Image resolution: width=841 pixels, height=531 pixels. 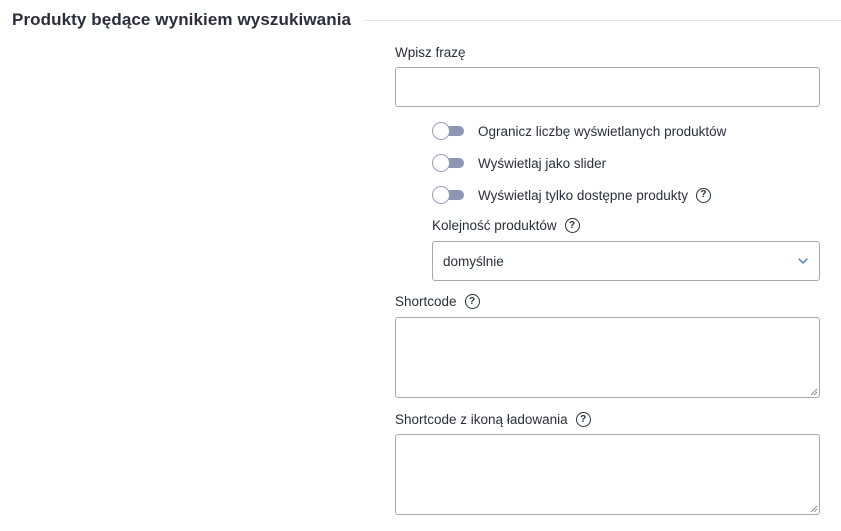 I want to click on shortcode-loading-label-text: Shortcode z ikoną ładowania, so click(x=481, y=419).